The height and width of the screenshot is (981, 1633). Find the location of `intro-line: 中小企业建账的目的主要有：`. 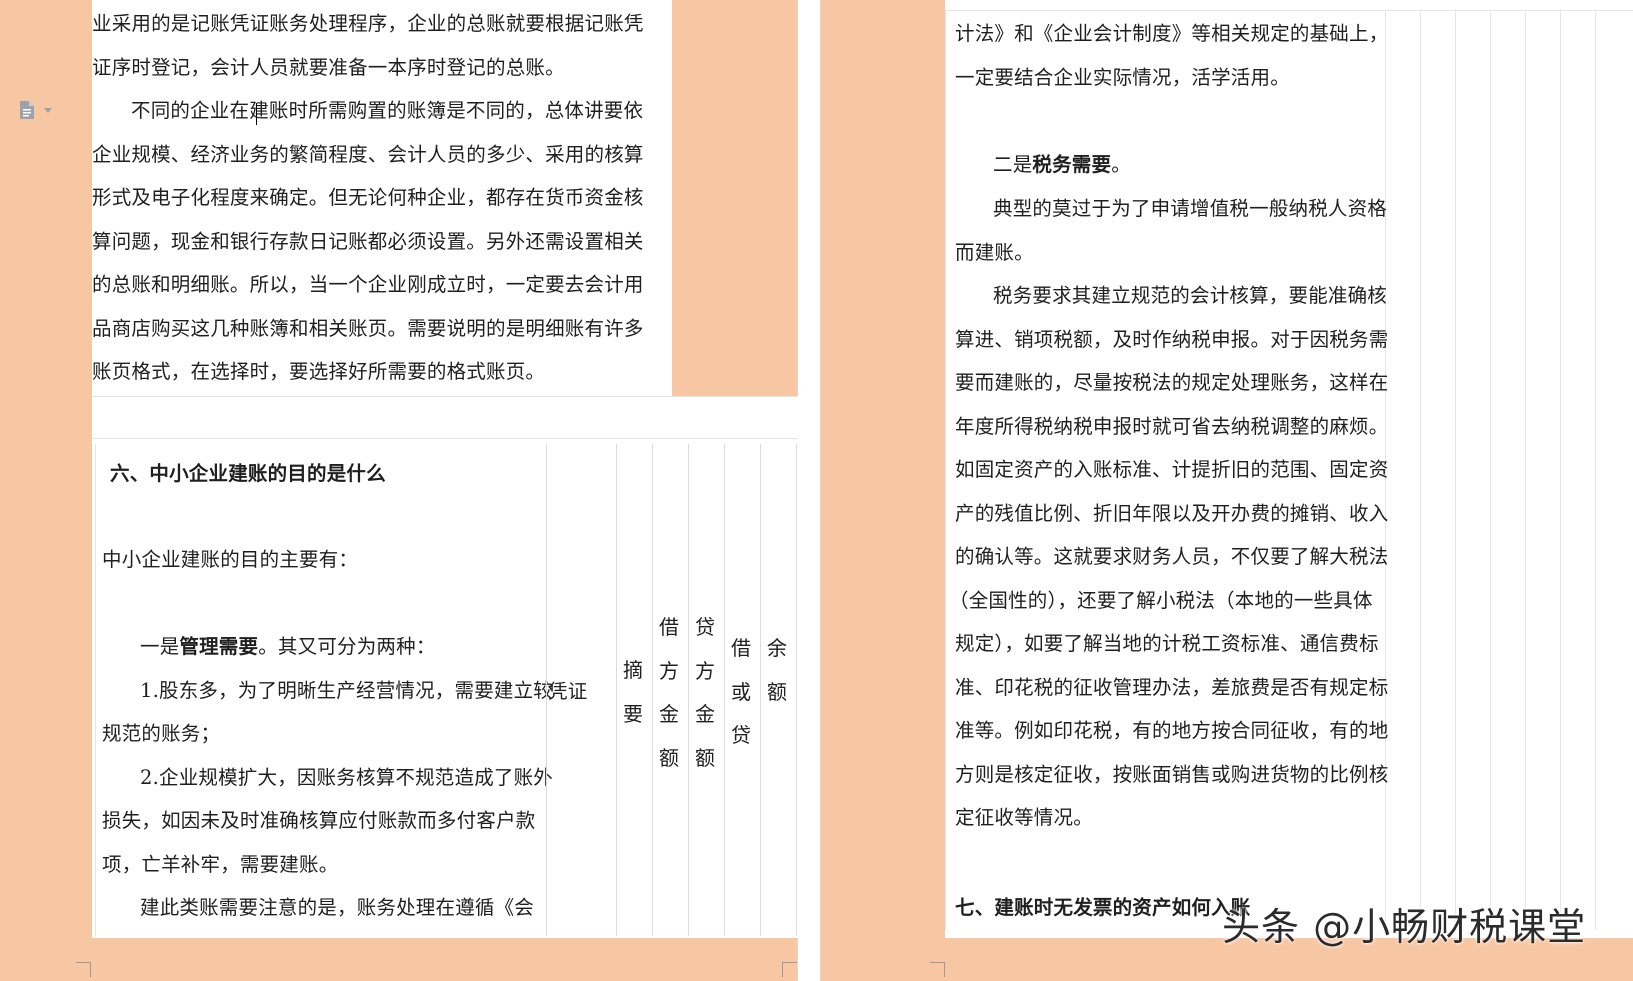

intro-line: 中小企业建账的目的主要有： is located at coordinates (230, 559).